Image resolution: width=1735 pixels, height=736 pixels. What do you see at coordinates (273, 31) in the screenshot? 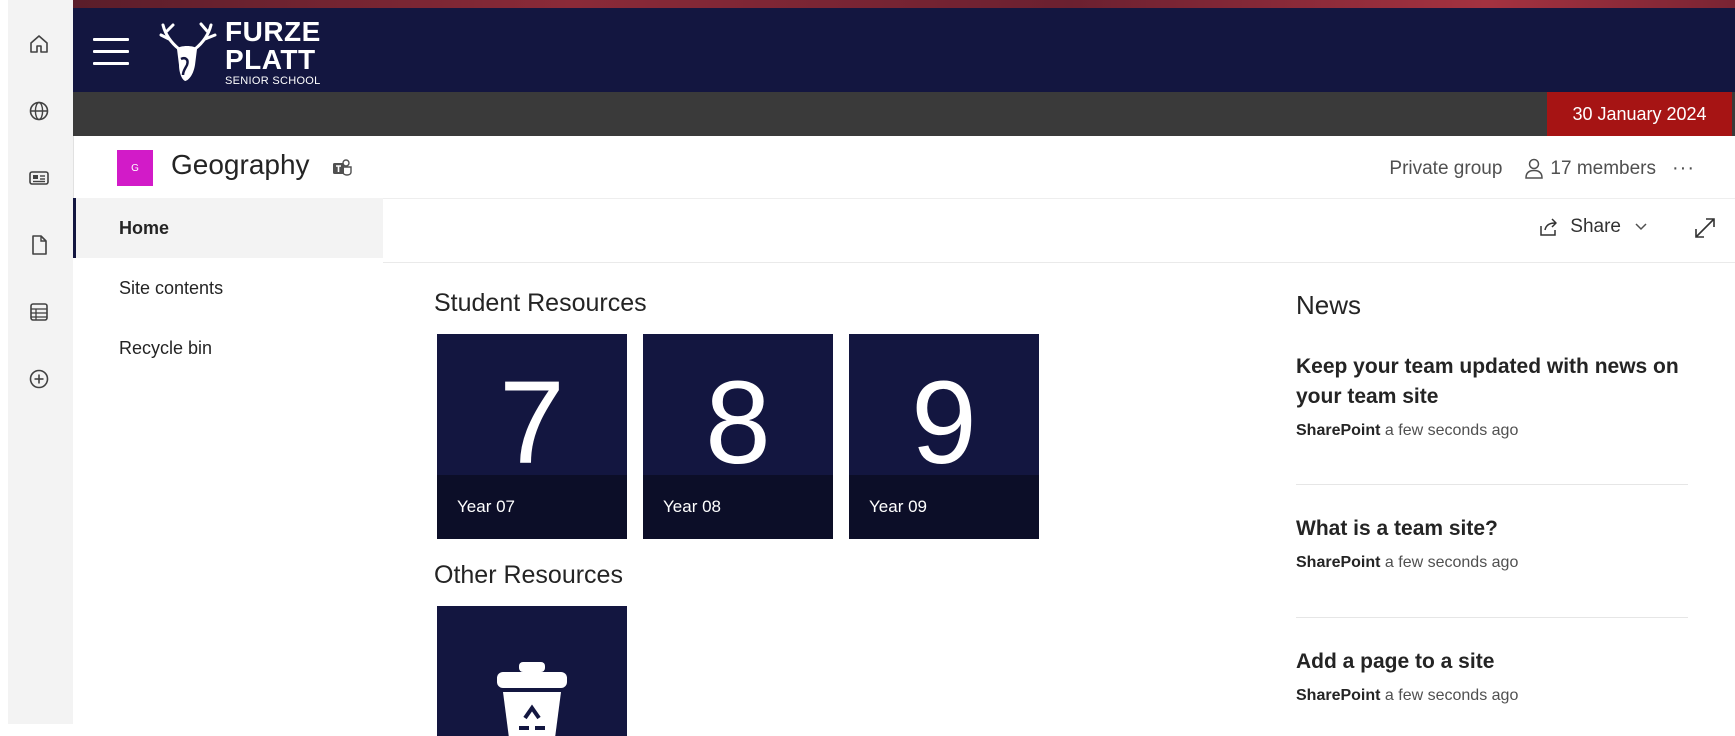
I see `logo-line-1: FURZE` at bounding box center [273, 31].